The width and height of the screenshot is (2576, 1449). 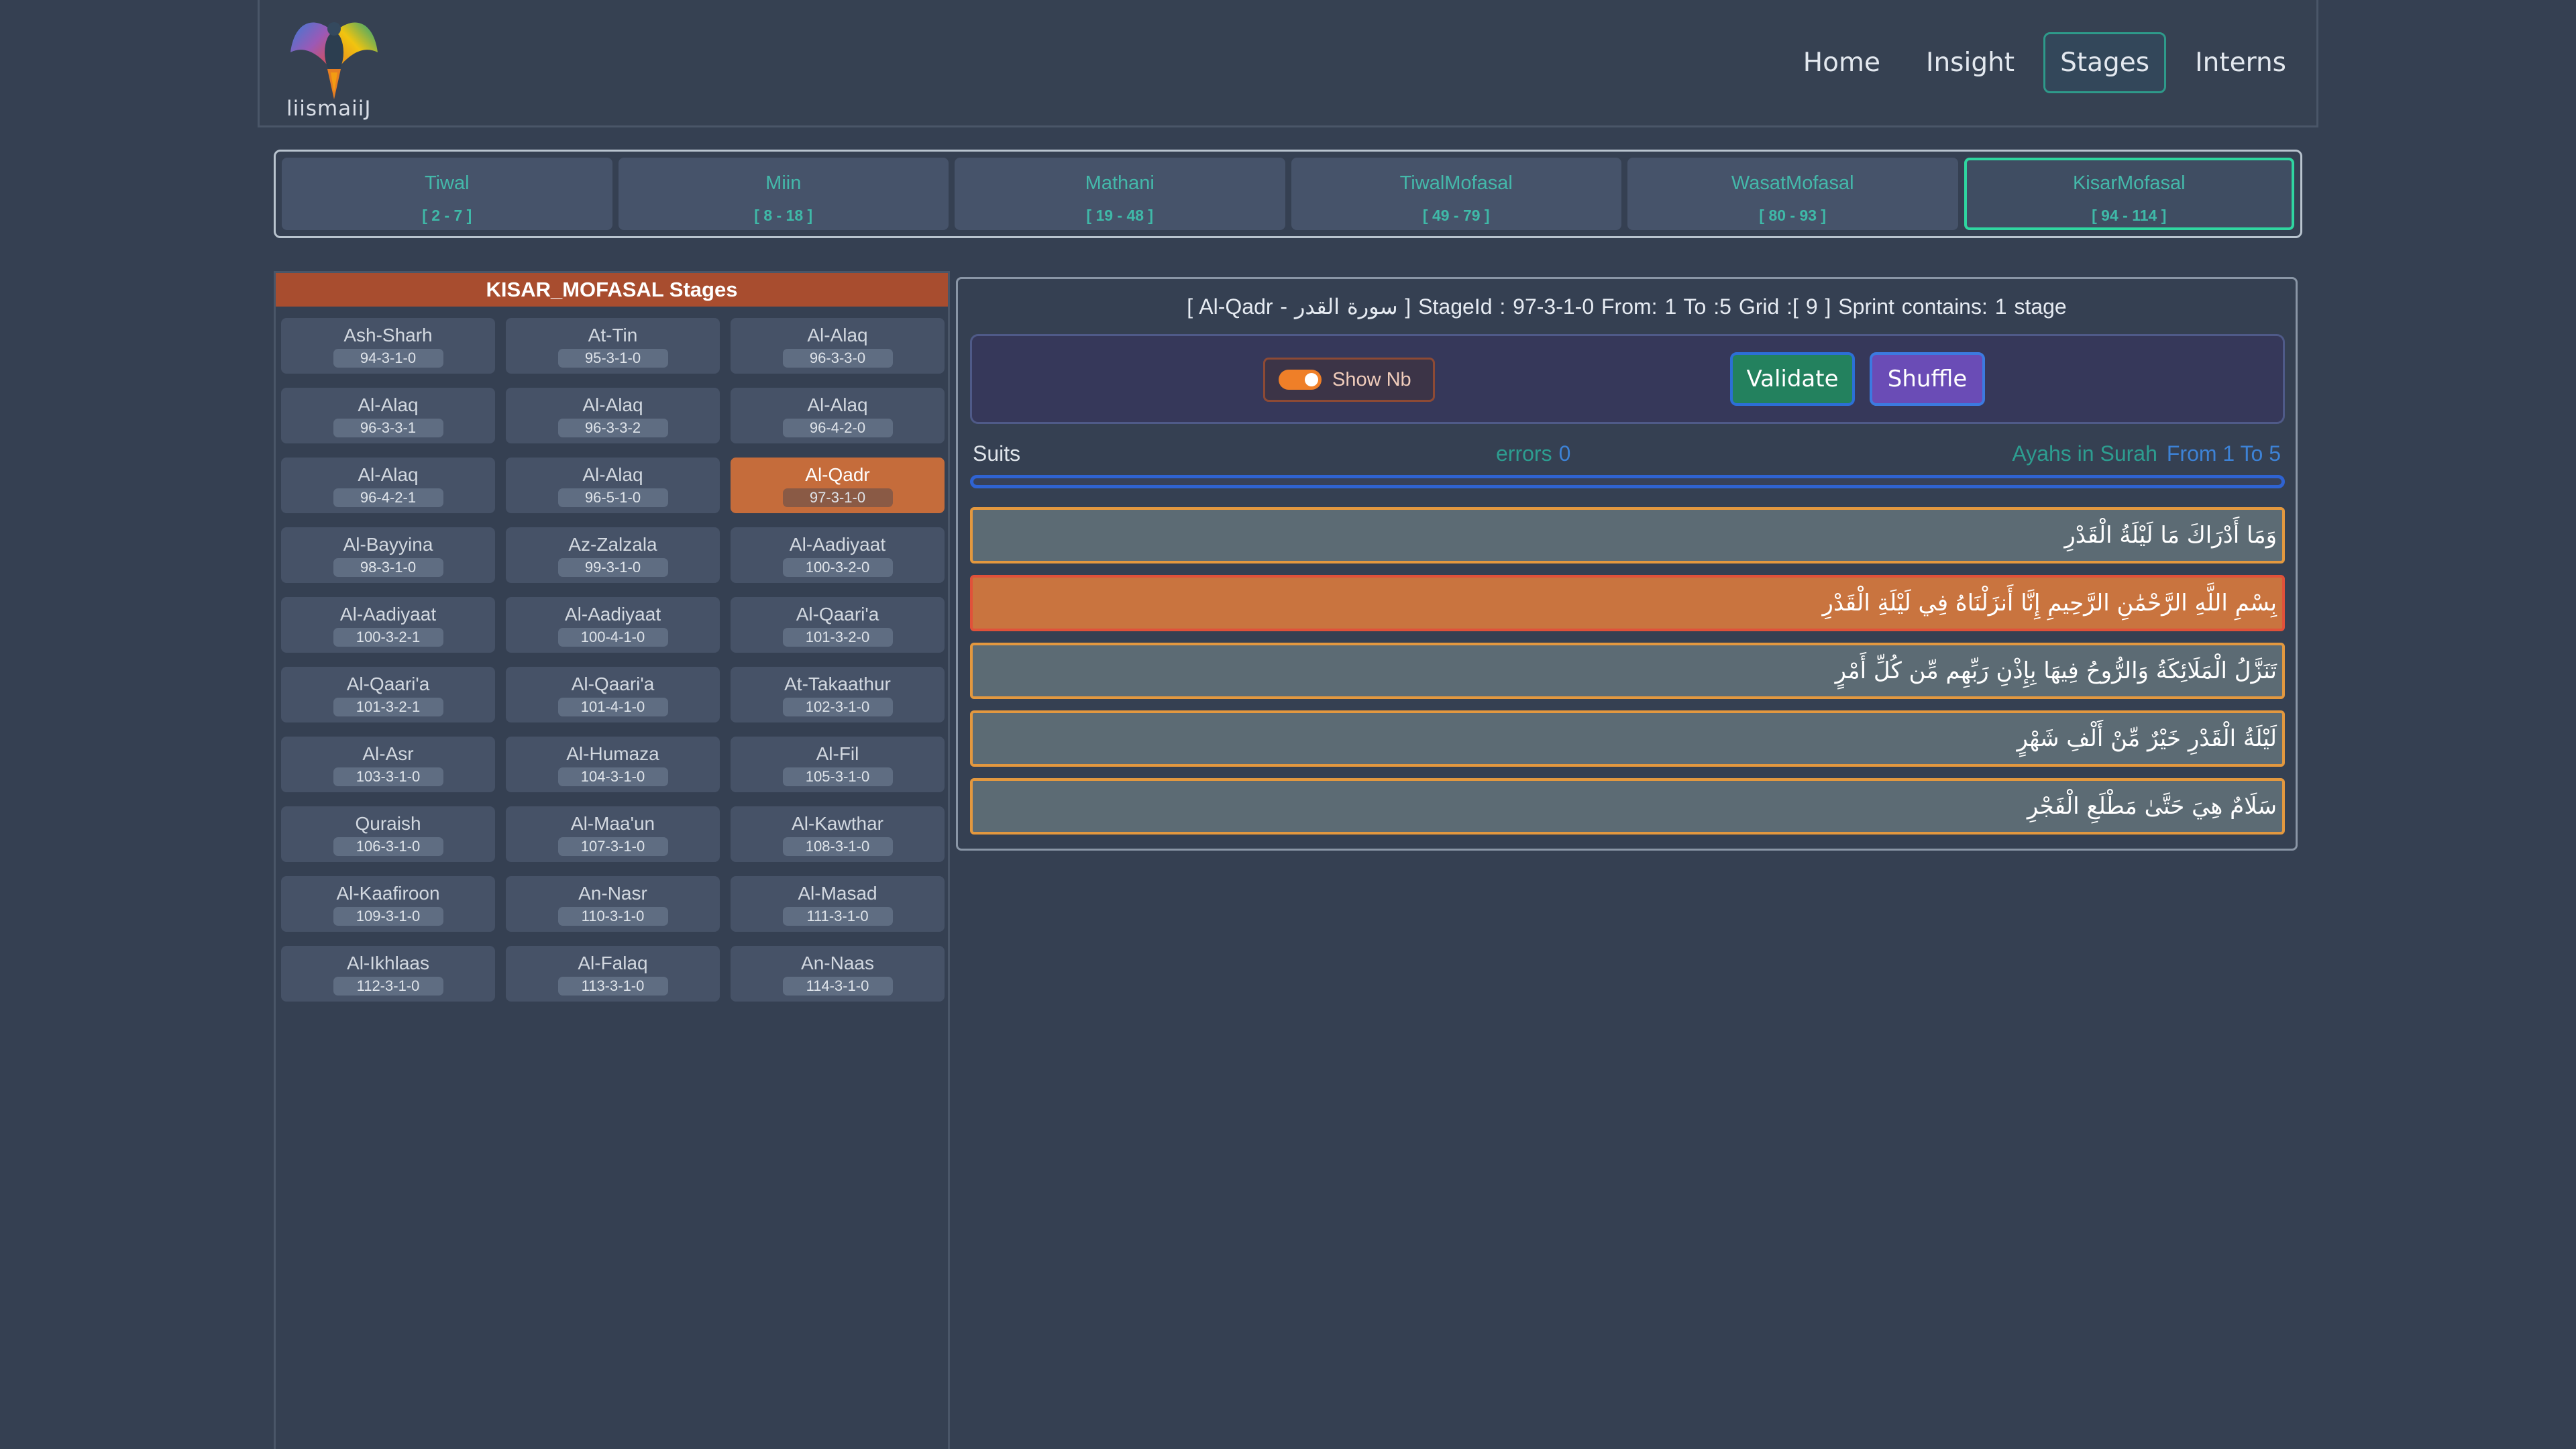 What do you see at coordinates (1371, 379) in the screenshot?
I see `toggle-label: Show Nb` at bounding box center [1371, 379].